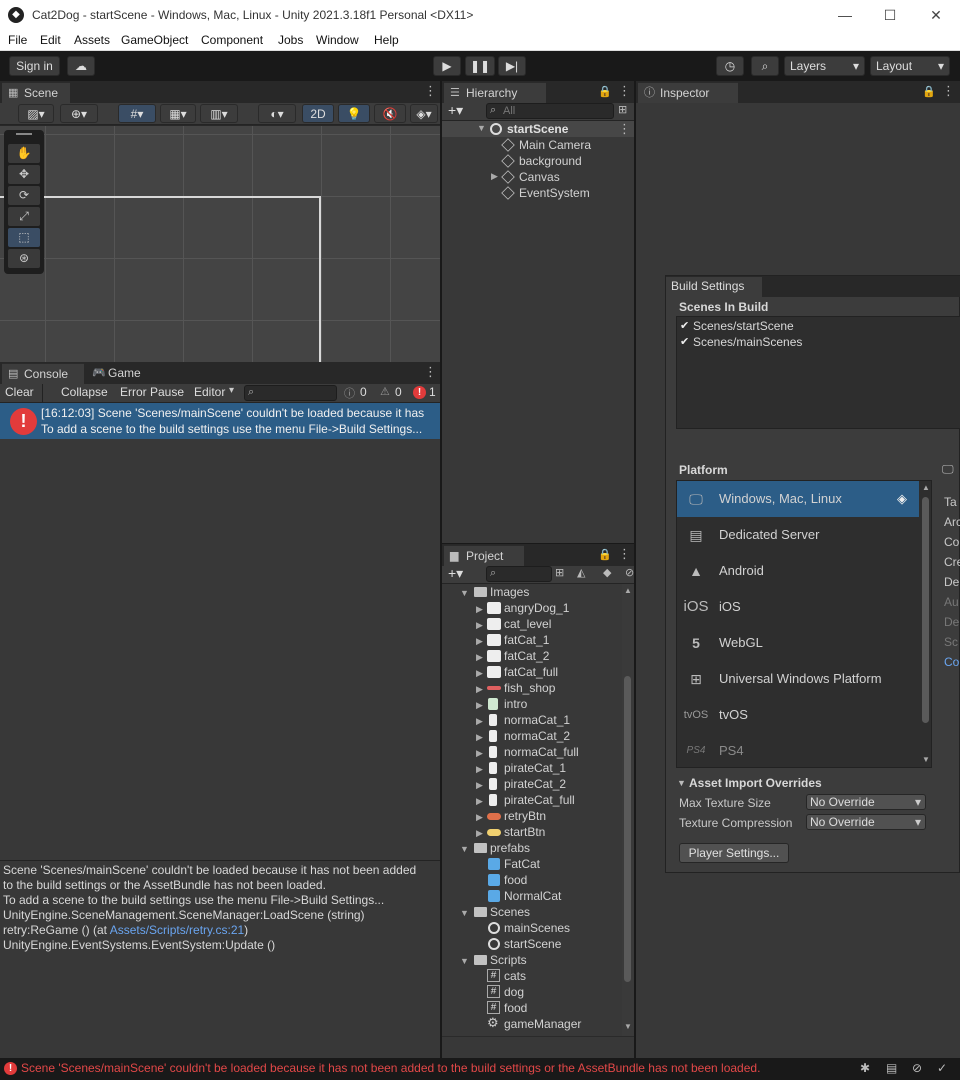 The width and height of the screenshot is (960, 1080). I want to click on scrollbar: ▲ ▼, so click(628, 810).